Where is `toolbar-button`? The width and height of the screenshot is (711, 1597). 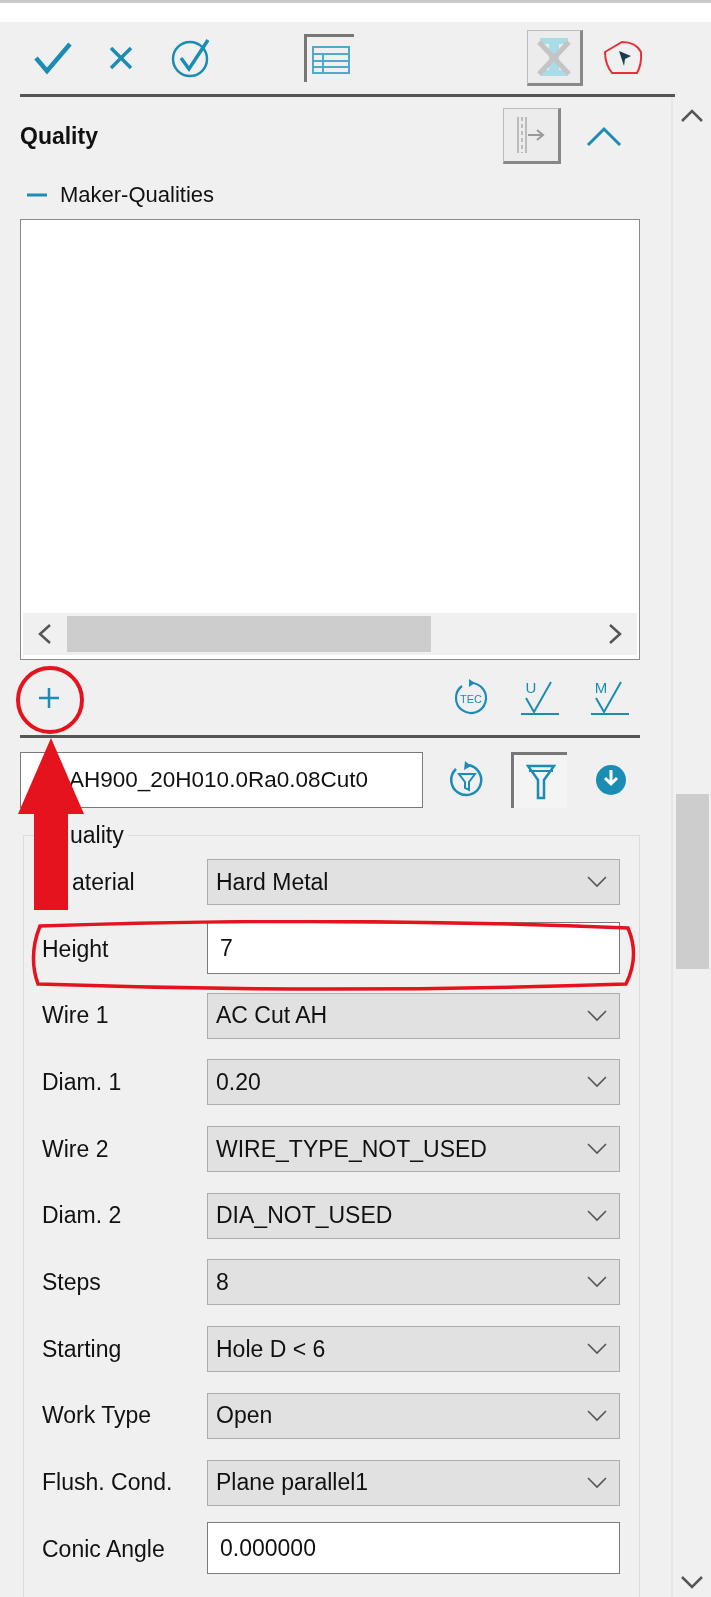
toolbar-button is located at coordinates (555, 58).